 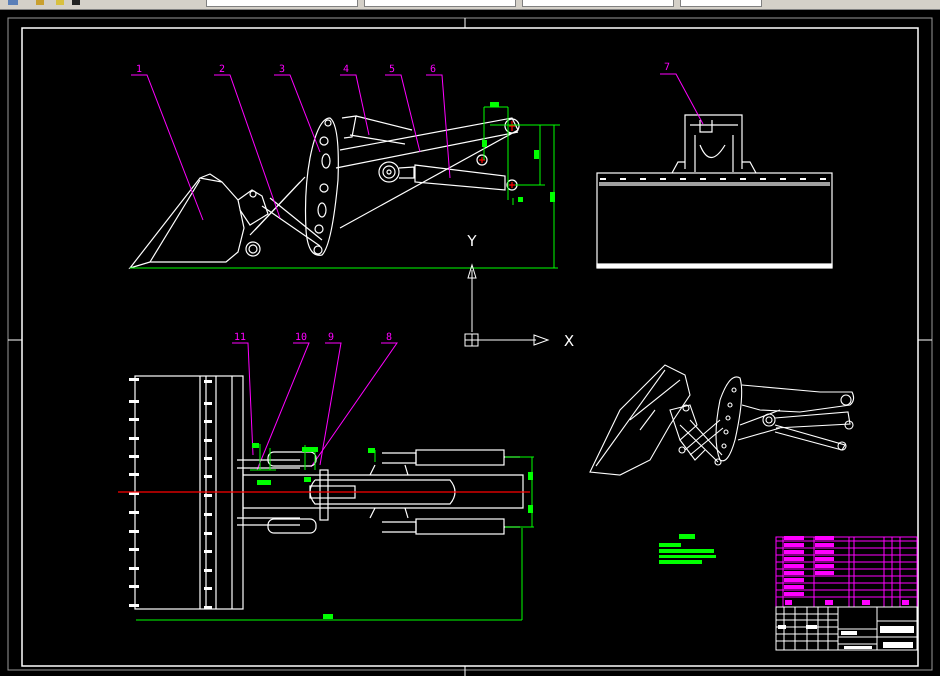 What do you see at coordinates (507, 304) in the screenshot?
I see `ucs-axis-icon` at bounding box center [507, 304].